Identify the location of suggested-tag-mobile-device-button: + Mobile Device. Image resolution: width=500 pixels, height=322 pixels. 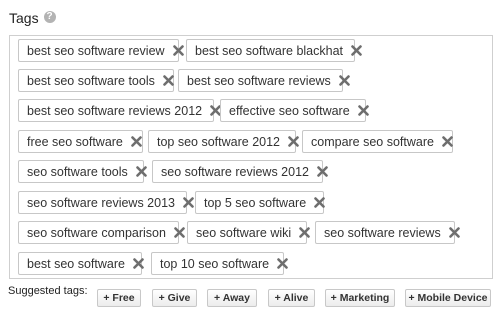
(448, 298).